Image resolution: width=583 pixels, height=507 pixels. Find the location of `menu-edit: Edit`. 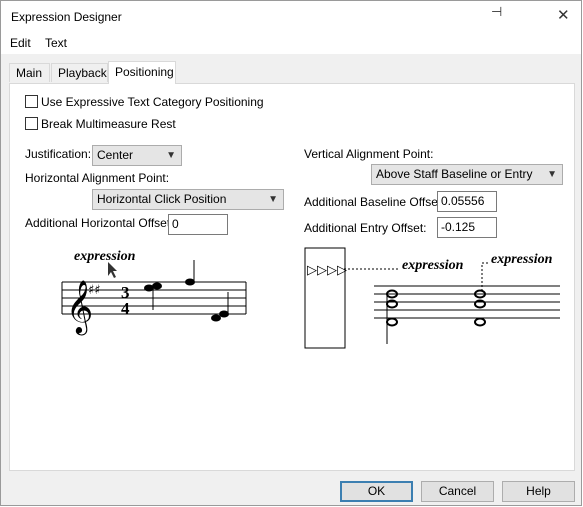

menu-edit: Edit is located at coordinates (20, 43).